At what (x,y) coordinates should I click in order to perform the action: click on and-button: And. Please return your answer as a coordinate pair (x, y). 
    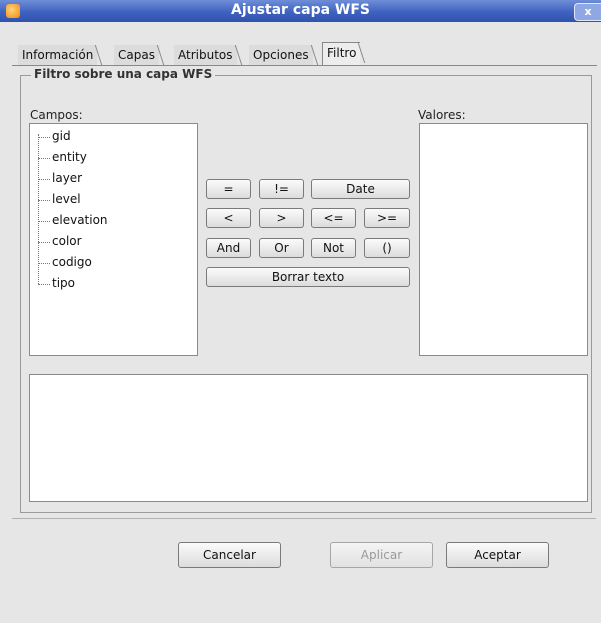
    Looking at the image, I should click on (228, 248).